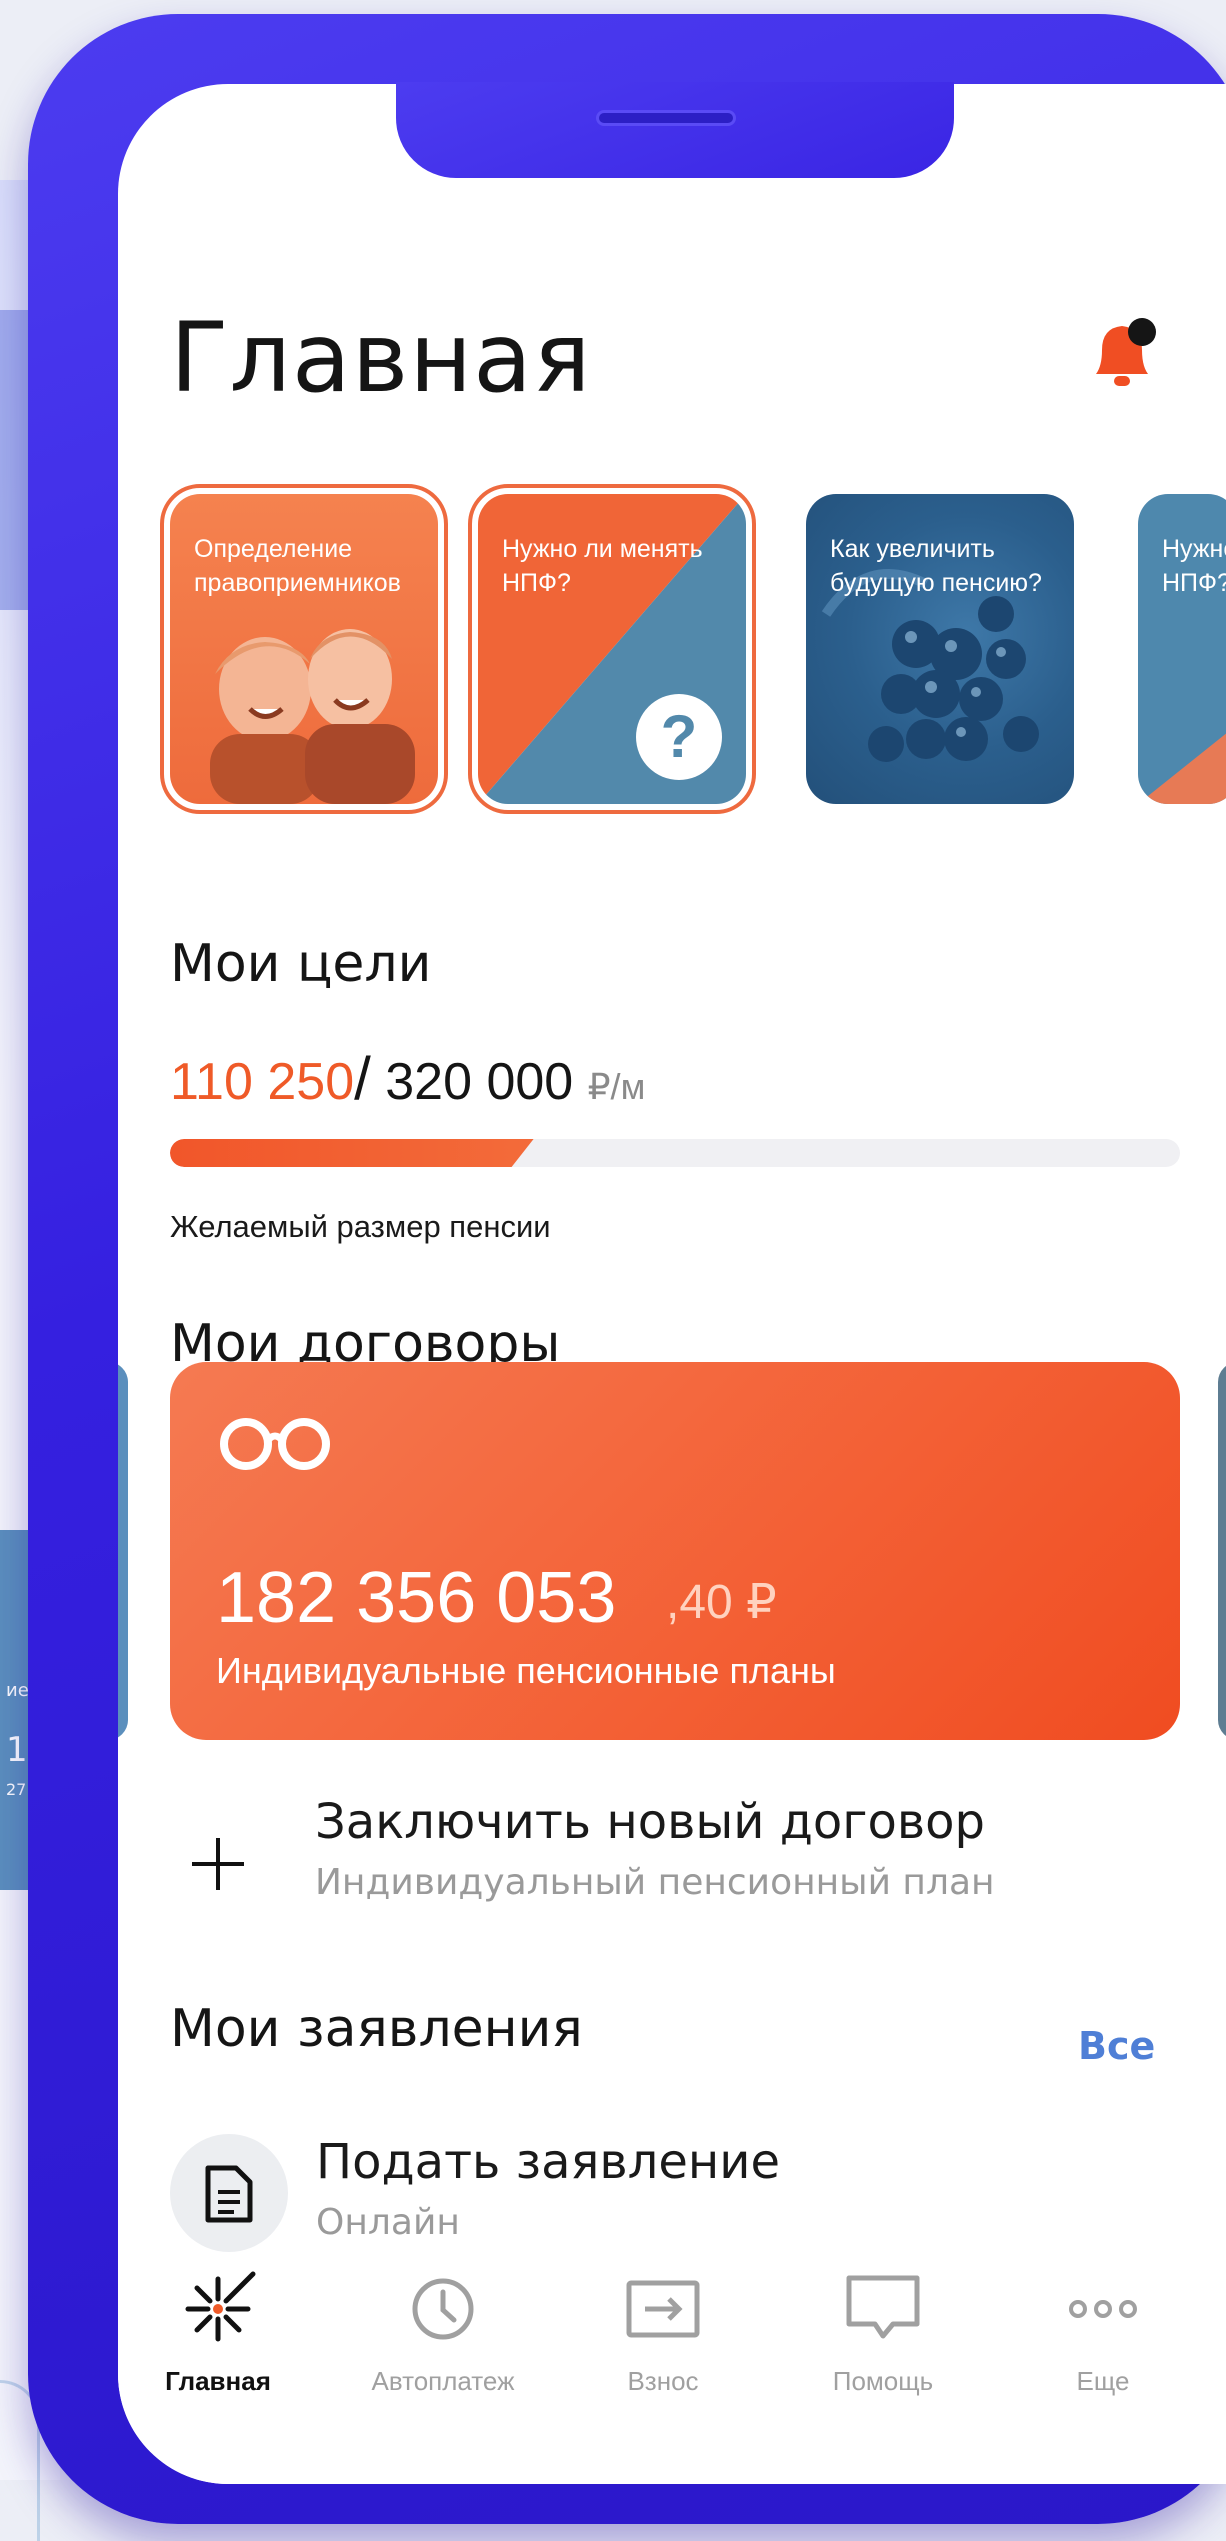 The height and width of the screenshot is (2541, 1226). I want to click on goal-value: 110 250/ 320 000 ₽/м, so click(407, 1078).